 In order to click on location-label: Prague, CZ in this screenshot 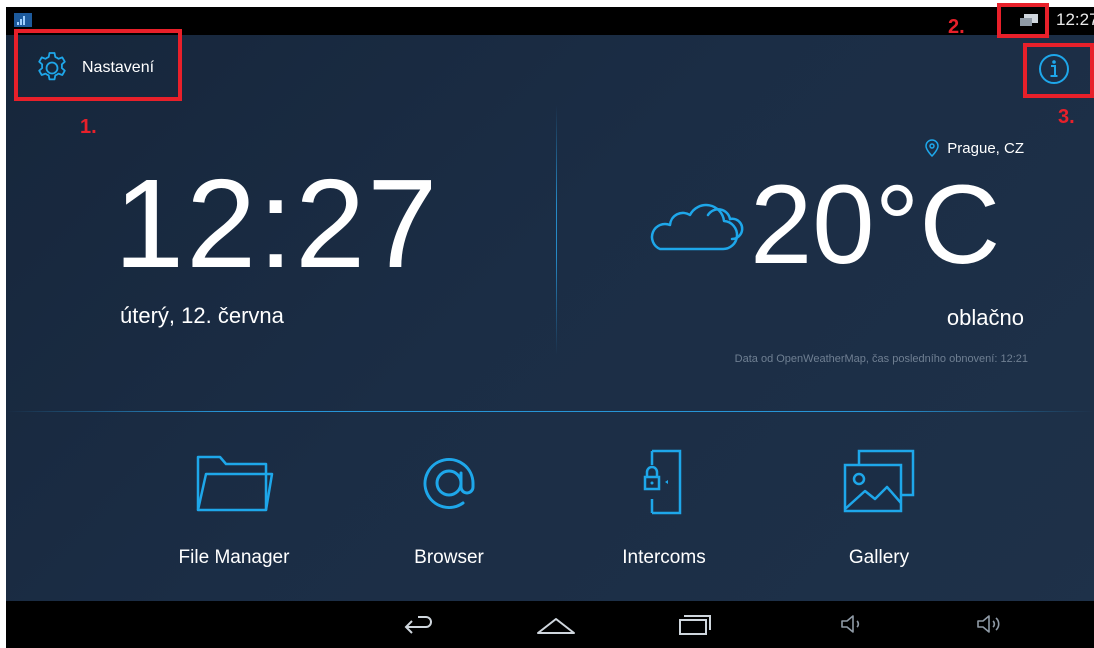, I will do `click(985, 148)`.